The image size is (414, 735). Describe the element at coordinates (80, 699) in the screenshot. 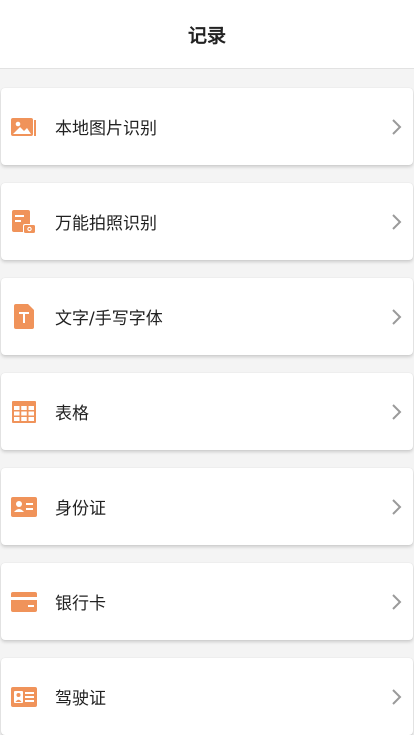

I see `list-item-label: 驾驶证` at that location.